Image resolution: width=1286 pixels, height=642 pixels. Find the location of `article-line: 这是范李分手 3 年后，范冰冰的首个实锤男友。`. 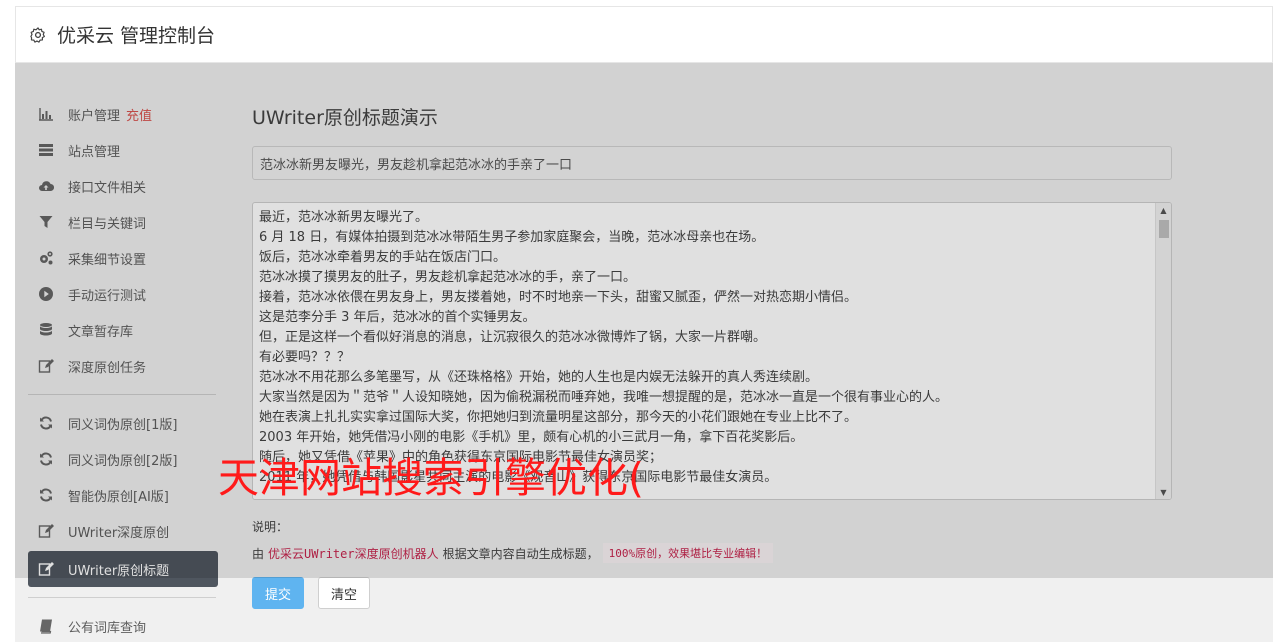

article-line: 这是范李分手 3 年后，范冰冰的首个实锤男友。 is located at coordinates (397, 317).